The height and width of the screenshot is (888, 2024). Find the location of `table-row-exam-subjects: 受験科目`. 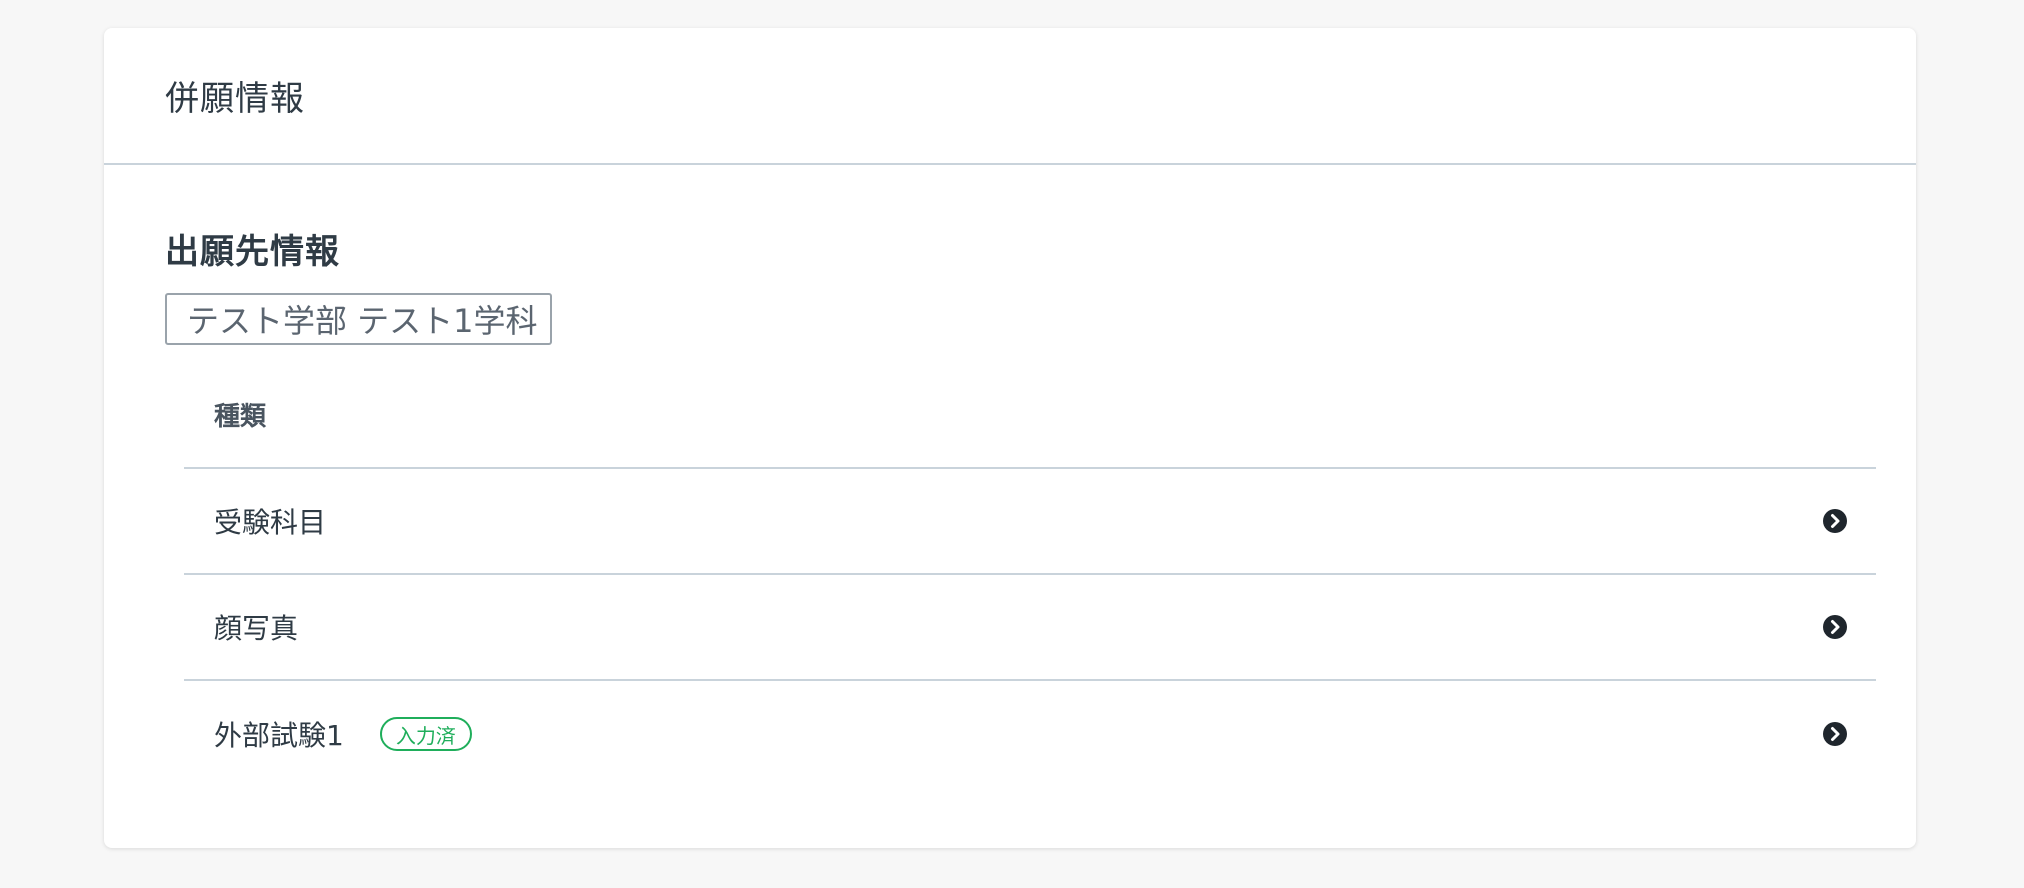

table-row-exam-subjects: 受験科目 is located at coordinates (1030, 522).